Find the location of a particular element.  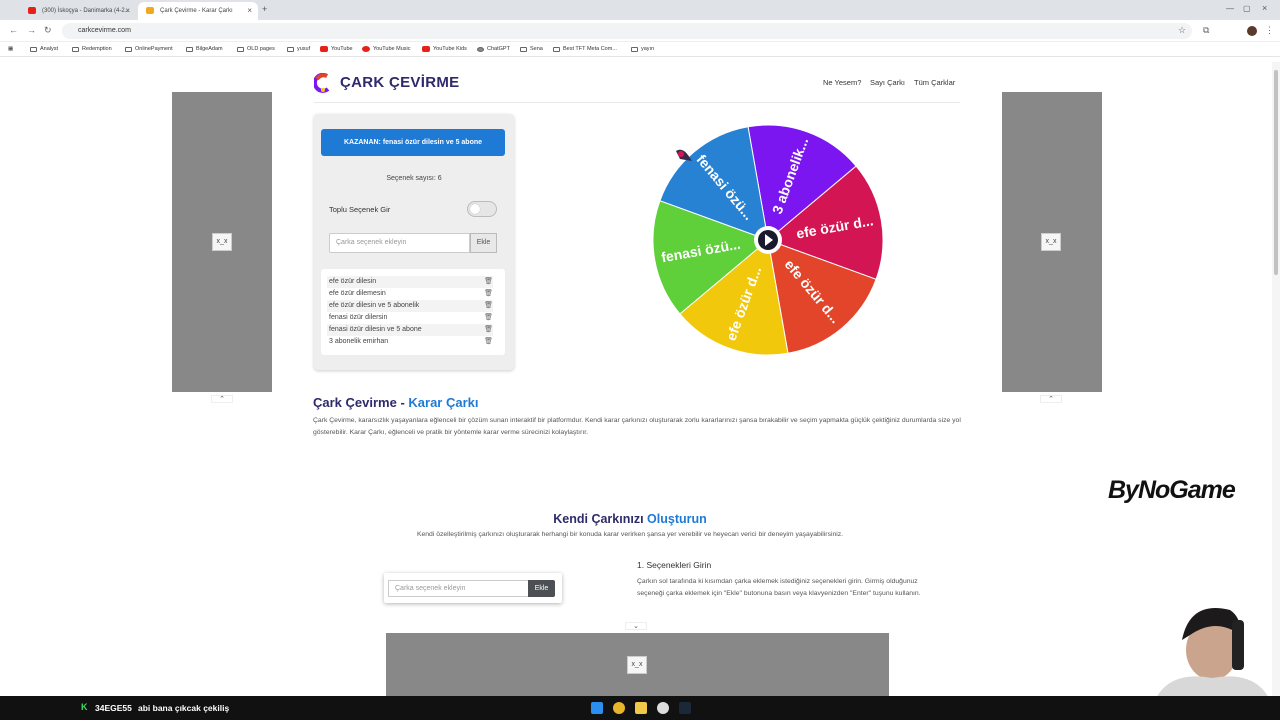

bookmark-item: Analyst is located at coordinates (44, 49).